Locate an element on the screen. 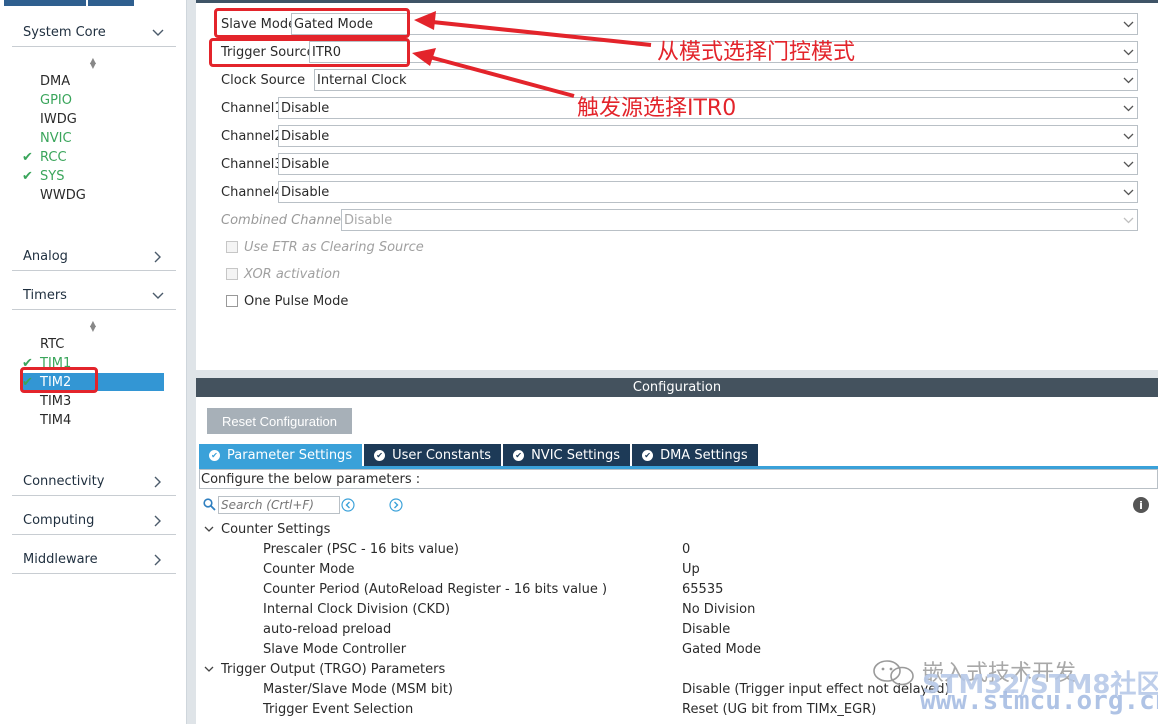 The image size is (1158, 724). use-etr-label: Use ETR as Clearing Source is located at coordinates (334, 247).